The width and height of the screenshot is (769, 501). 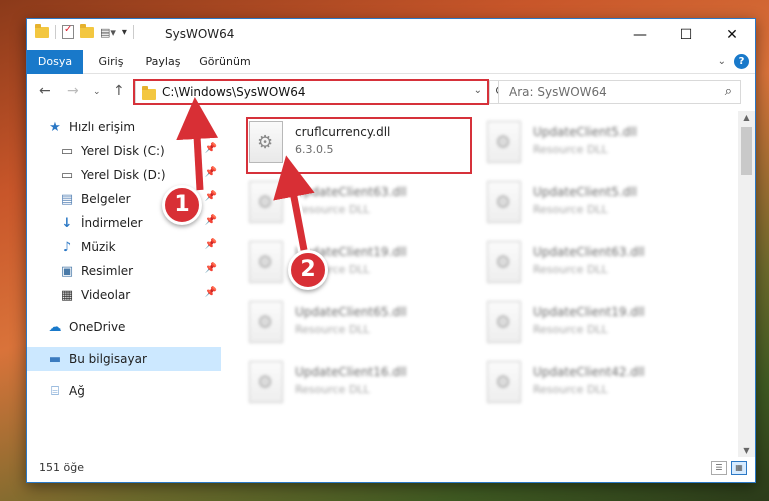 What do you see at coordinates (739, 468) in the screenshot?
I see `tiles-view-icon: ▦` at bounding box center [739, 468].